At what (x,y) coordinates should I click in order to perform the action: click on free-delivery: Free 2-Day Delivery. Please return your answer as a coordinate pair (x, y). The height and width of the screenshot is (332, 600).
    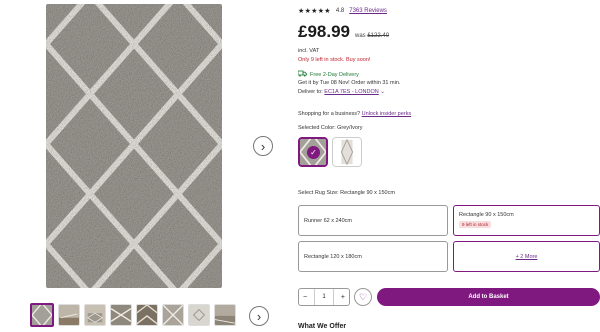
    Looking at the image, I should click on (328, 74).